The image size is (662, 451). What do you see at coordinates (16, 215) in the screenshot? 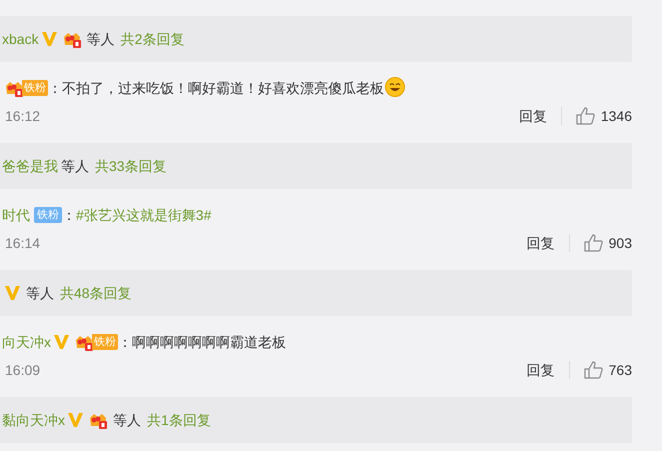
I see `username-link: 时代` at bounding box center [16, 215].